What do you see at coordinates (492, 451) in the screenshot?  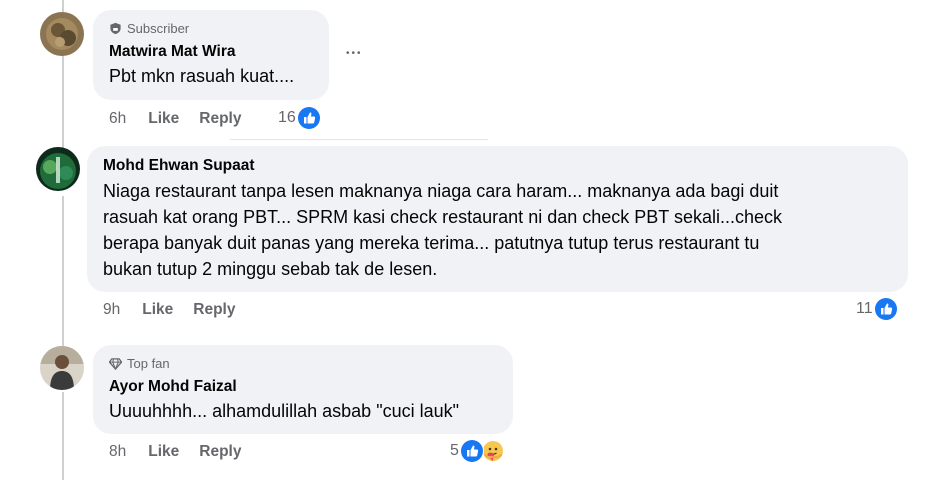 I see `care-icon` at bounding box center [492, 451].